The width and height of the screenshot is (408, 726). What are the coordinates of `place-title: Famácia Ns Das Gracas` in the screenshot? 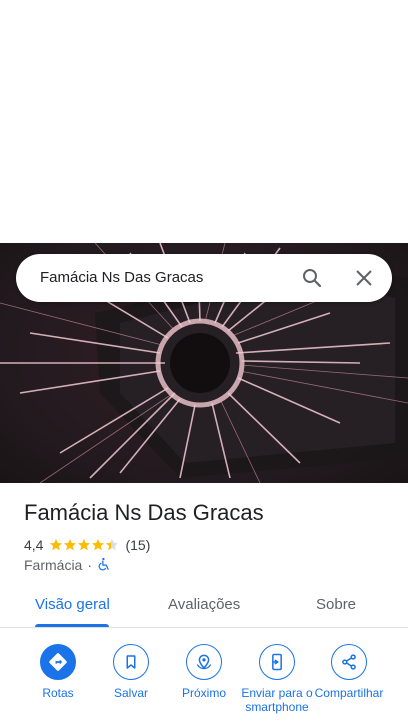 It's located at (144, 512).